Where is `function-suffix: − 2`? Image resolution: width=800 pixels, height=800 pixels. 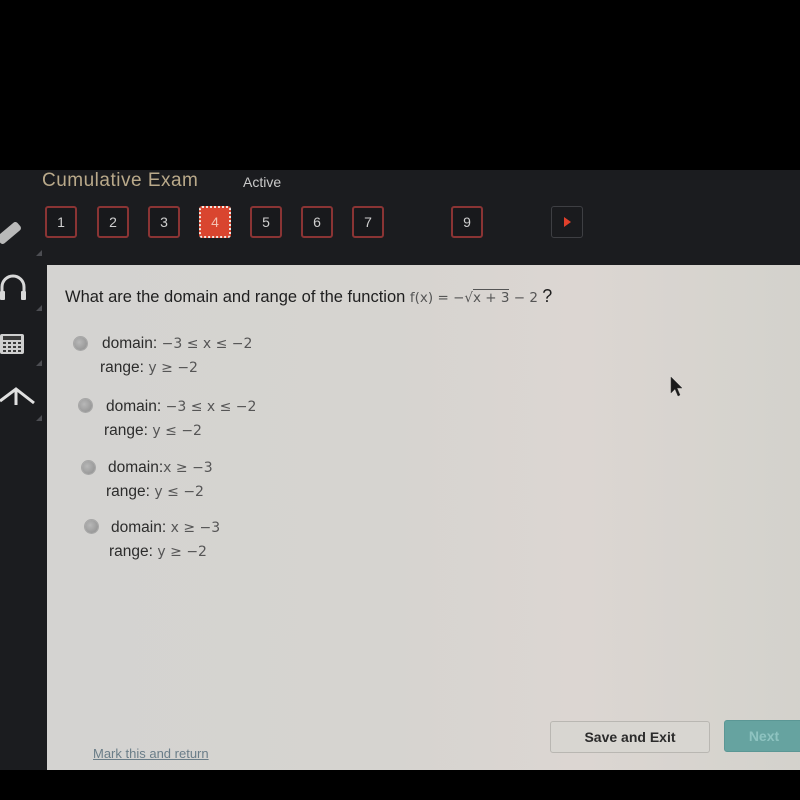 function-suffix: − 2 is located at coordinates (523, 298).